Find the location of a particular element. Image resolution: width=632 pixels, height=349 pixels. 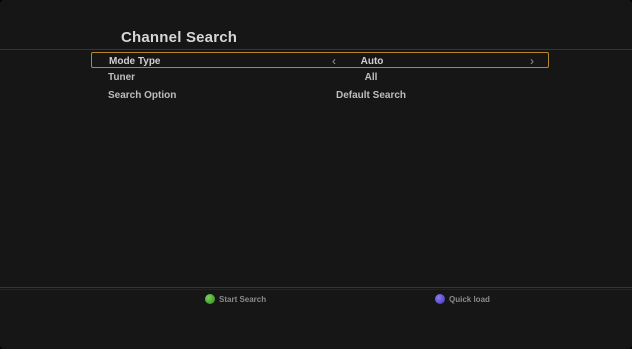

footer-divider is located at coordinates (316, 287).